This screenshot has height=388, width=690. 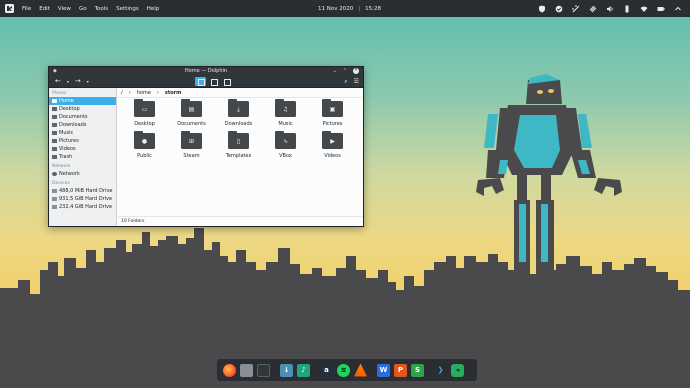 I want to click on updates-check-icon, so click(x=559, y=9).